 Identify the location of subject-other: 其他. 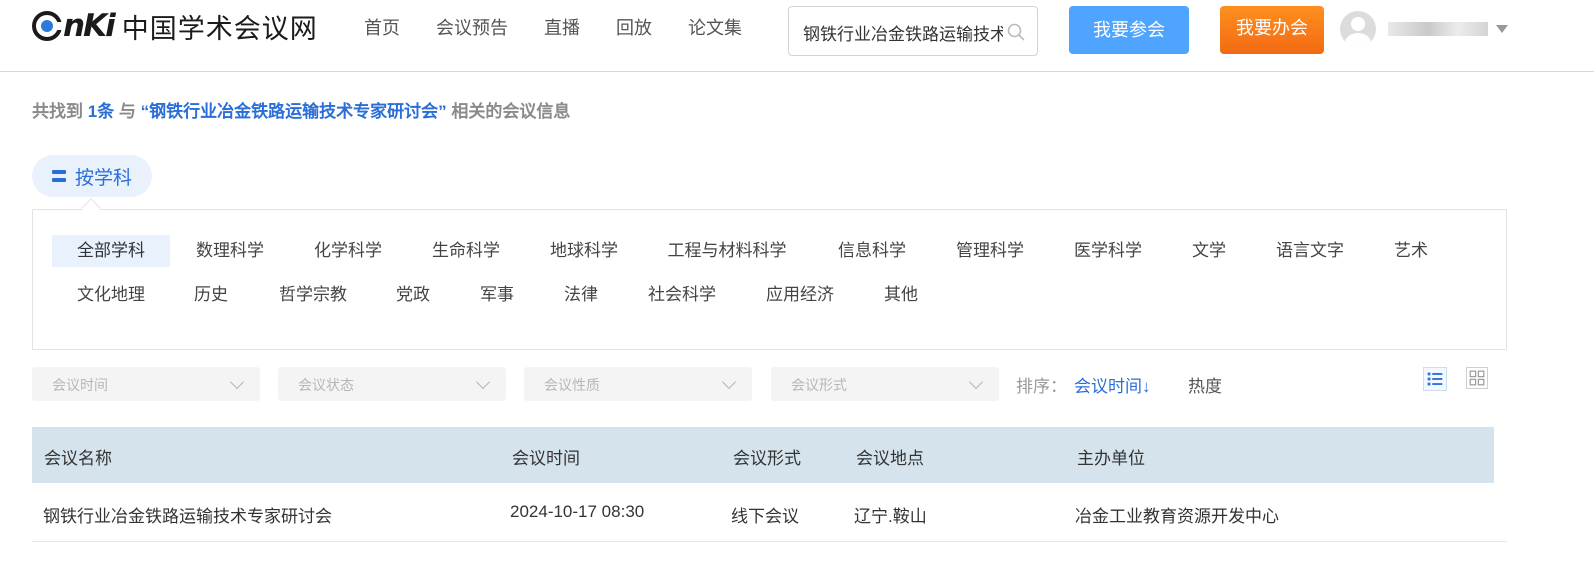
(901, 295).